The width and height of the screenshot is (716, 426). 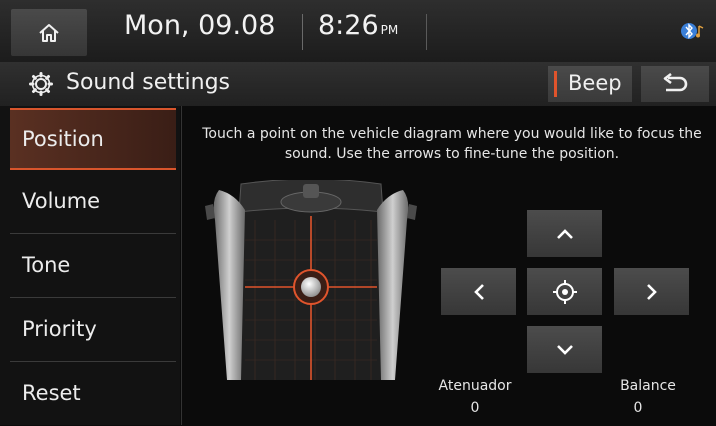 I want to click on sidebar-item-tone: Tone, so click(x=93, y=267).